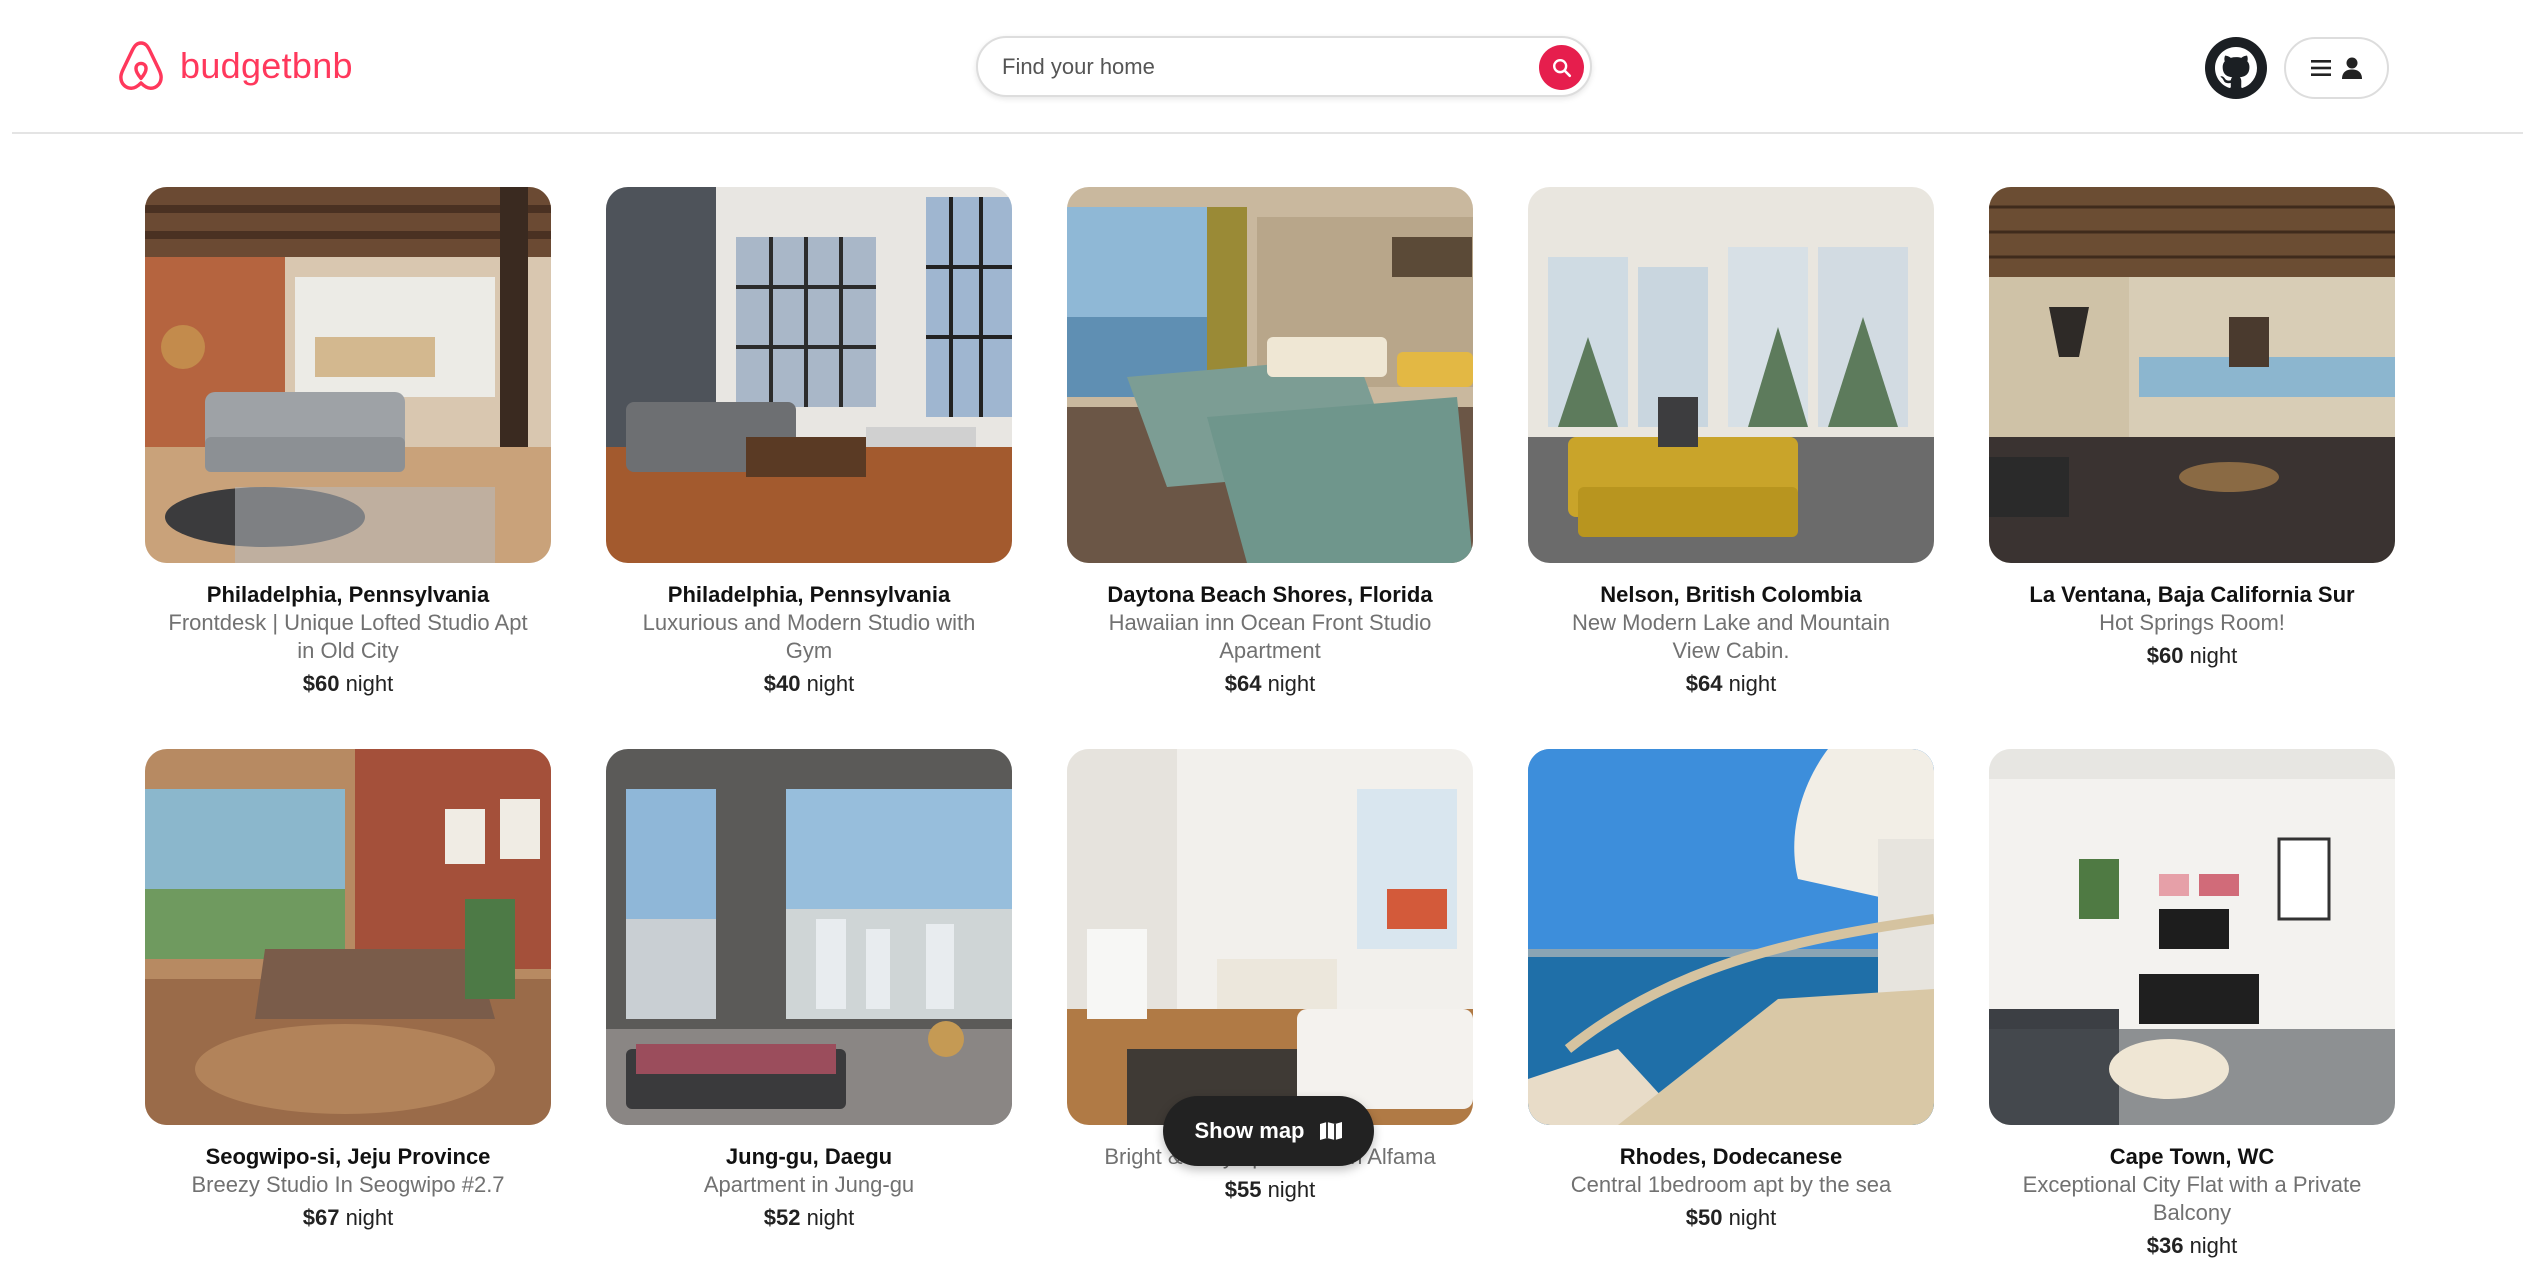 The height and width of the screenshot is (1261, 2535). What do you see at coordinates (1330, 1131) in the screenshot?
I see `map-icon` at bounding box center [1330, 1131].